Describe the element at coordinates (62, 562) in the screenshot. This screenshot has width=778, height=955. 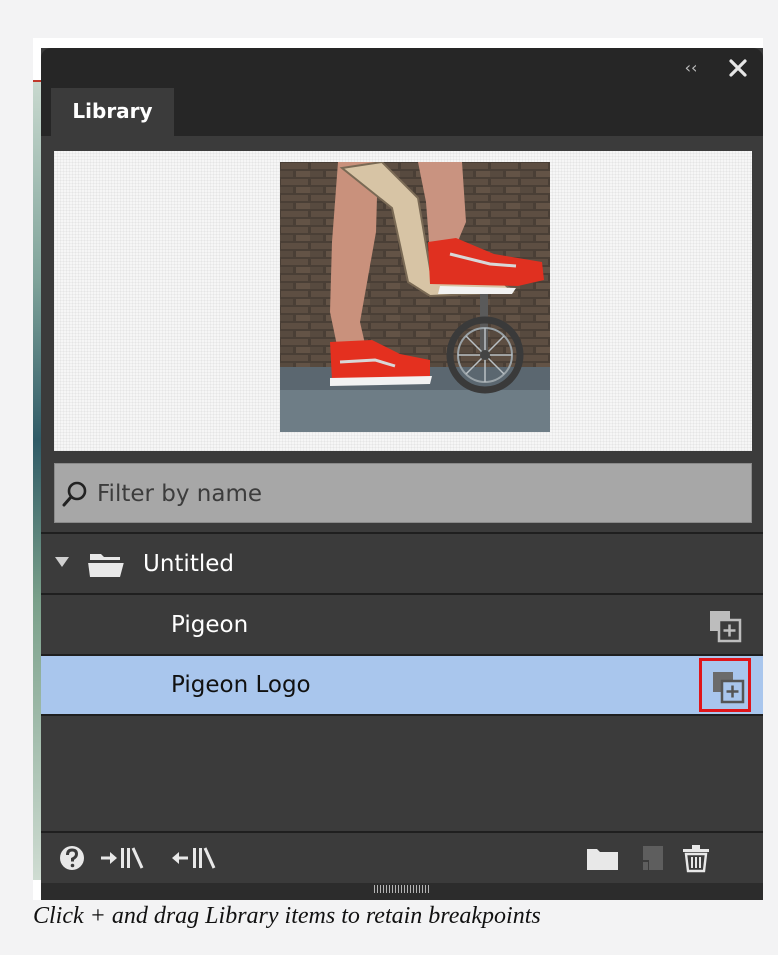
I see `triangle-down-icon` at that location.